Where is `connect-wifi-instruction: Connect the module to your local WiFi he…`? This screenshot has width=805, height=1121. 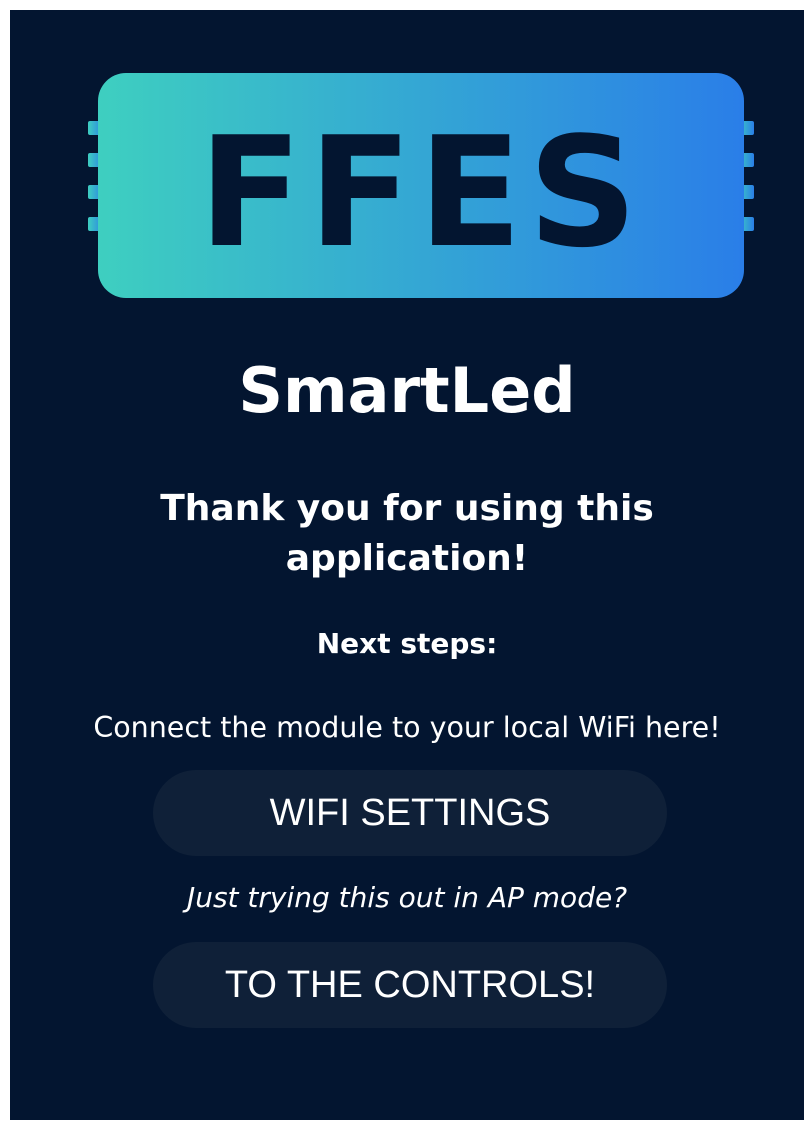 connect-wifi-instruction: Connect the module to your local WiFi he… is located at coordinates (407, 727).